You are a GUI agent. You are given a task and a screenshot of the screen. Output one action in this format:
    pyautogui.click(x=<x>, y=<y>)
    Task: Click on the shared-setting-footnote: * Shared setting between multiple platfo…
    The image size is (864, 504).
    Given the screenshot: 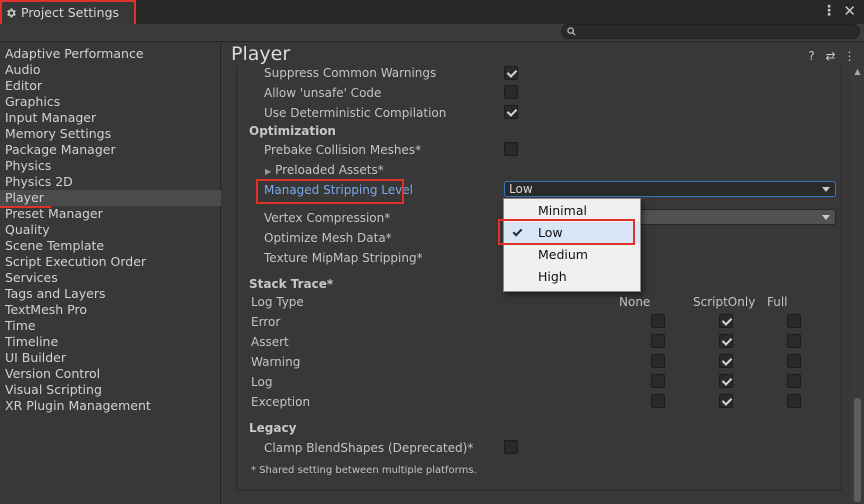 What is the action you would take?
    pyautogui.click(x=364, y=470)
    